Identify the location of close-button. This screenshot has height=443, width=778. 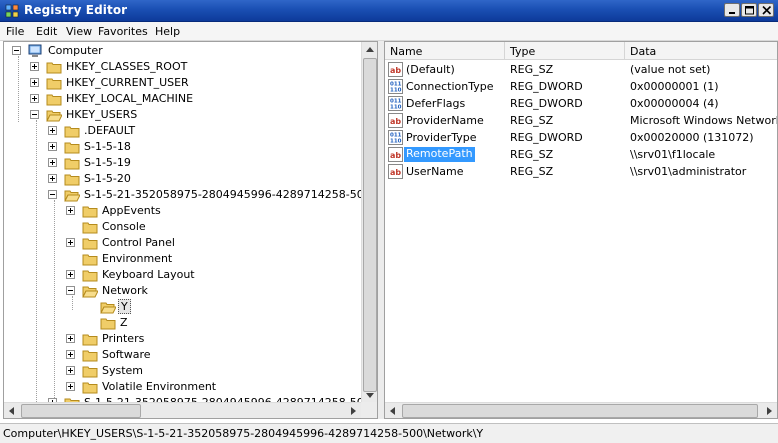
(766, 10).